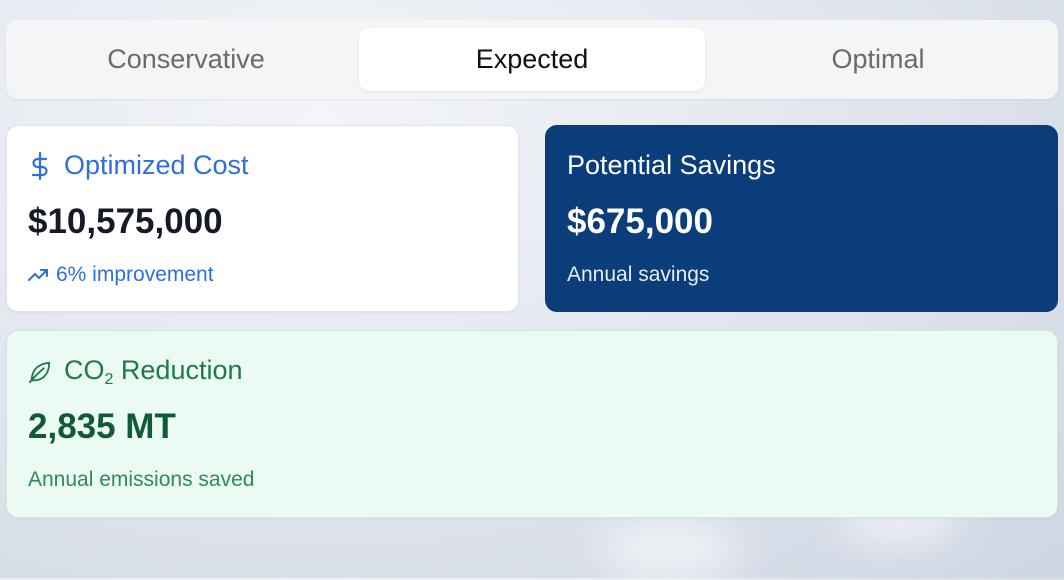  What do you see at coordinates (878, 59) in the screenshot?
I see `tab-optimal: Optimal` at bounding box center [878, 59].